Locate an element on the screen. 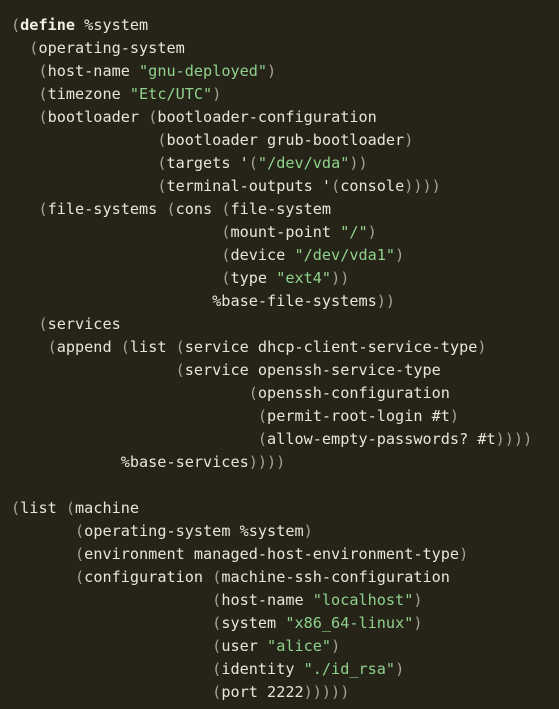  code-text: machine is located at coordinates (107, 508).